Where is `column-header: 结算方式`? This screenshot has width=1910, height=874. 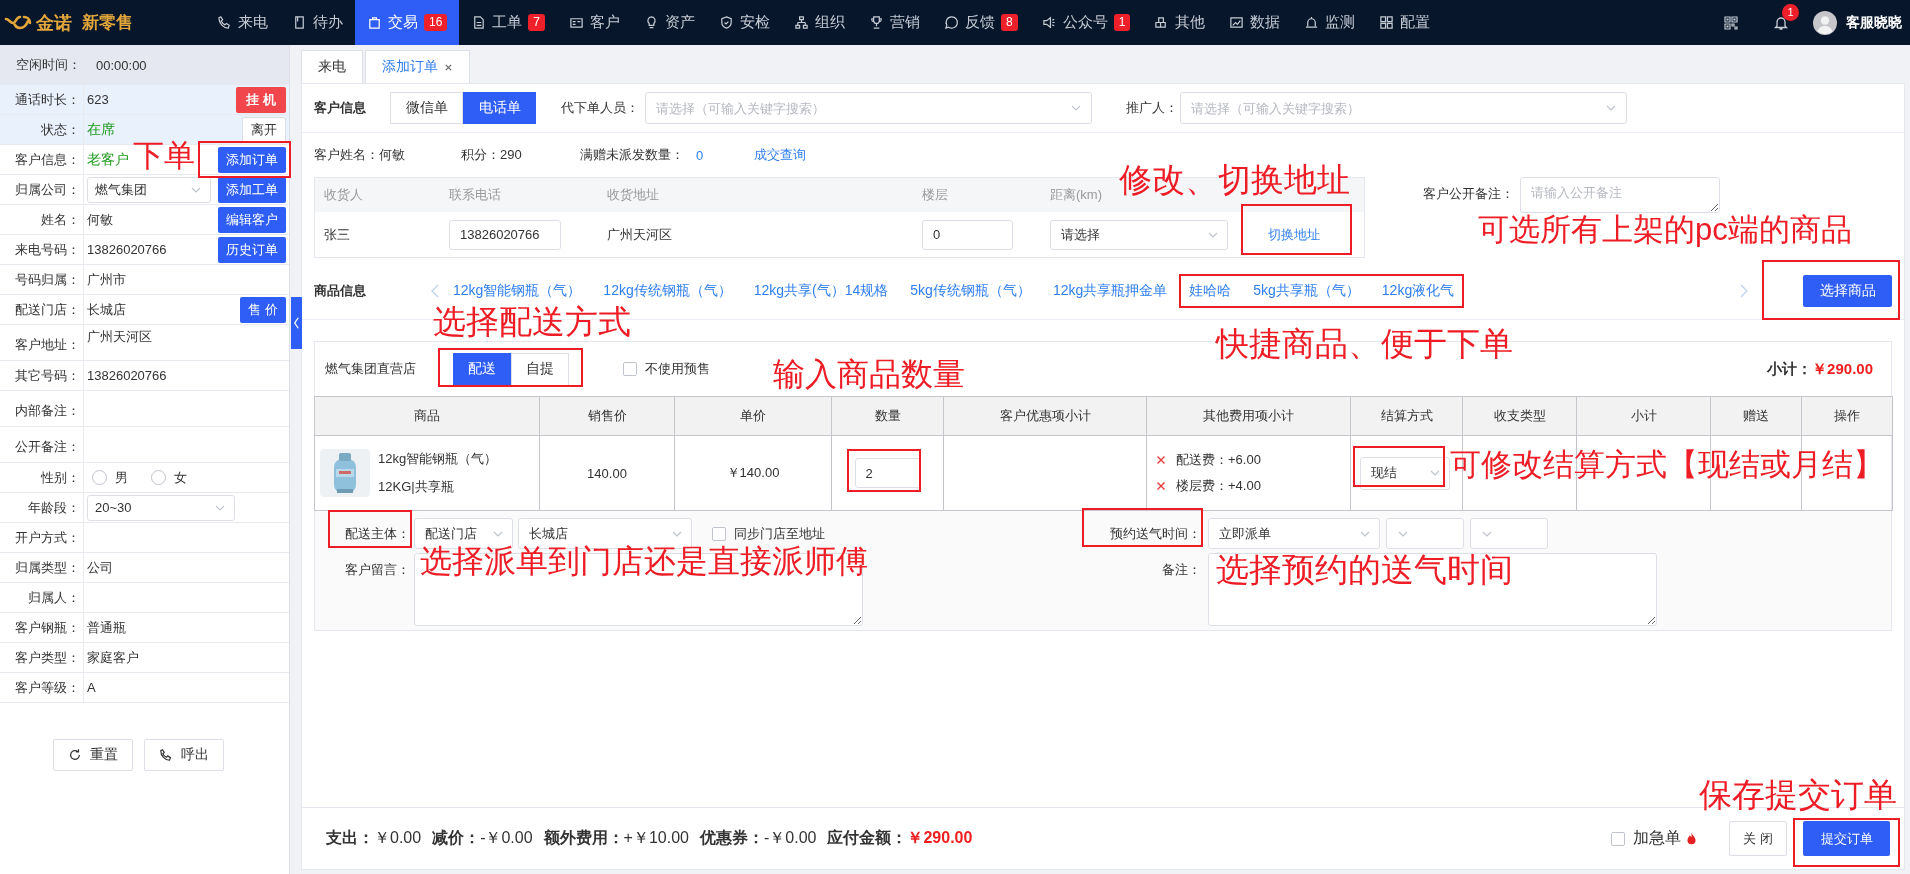
column-header: 结算方式 is located at coordinates (1406, 416).